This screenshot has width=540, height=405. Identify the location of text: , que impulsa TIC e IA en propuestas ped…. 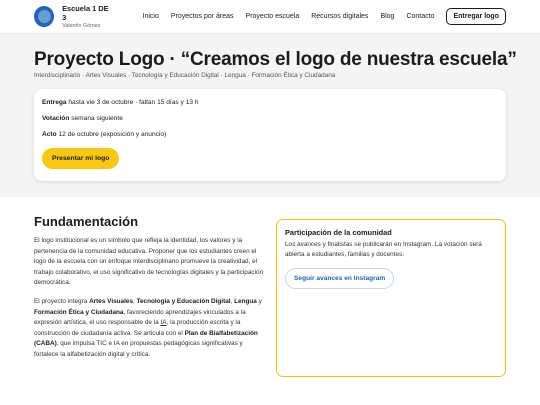
(138, 349).